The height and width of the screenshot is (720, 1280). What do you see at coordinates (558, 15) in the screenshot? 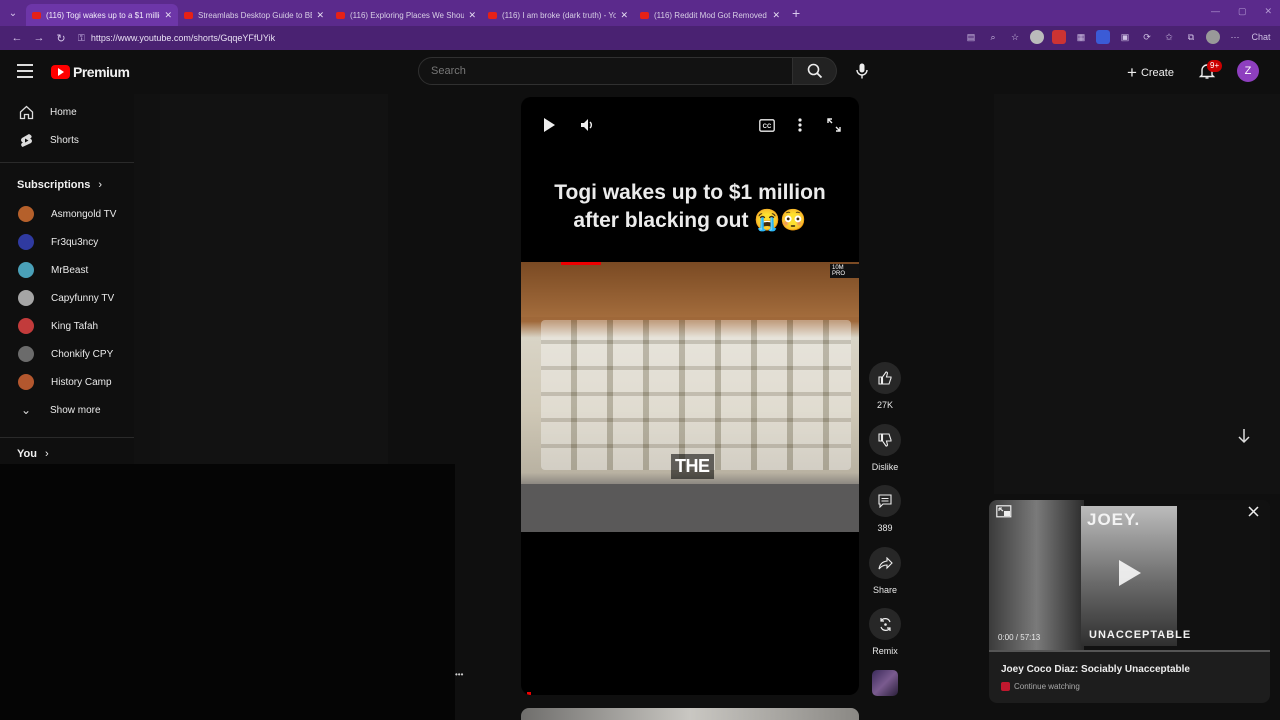
I see `browser-tab: (116) I am broke (dark truth) - You ✕` at bounding box center [558, 15].